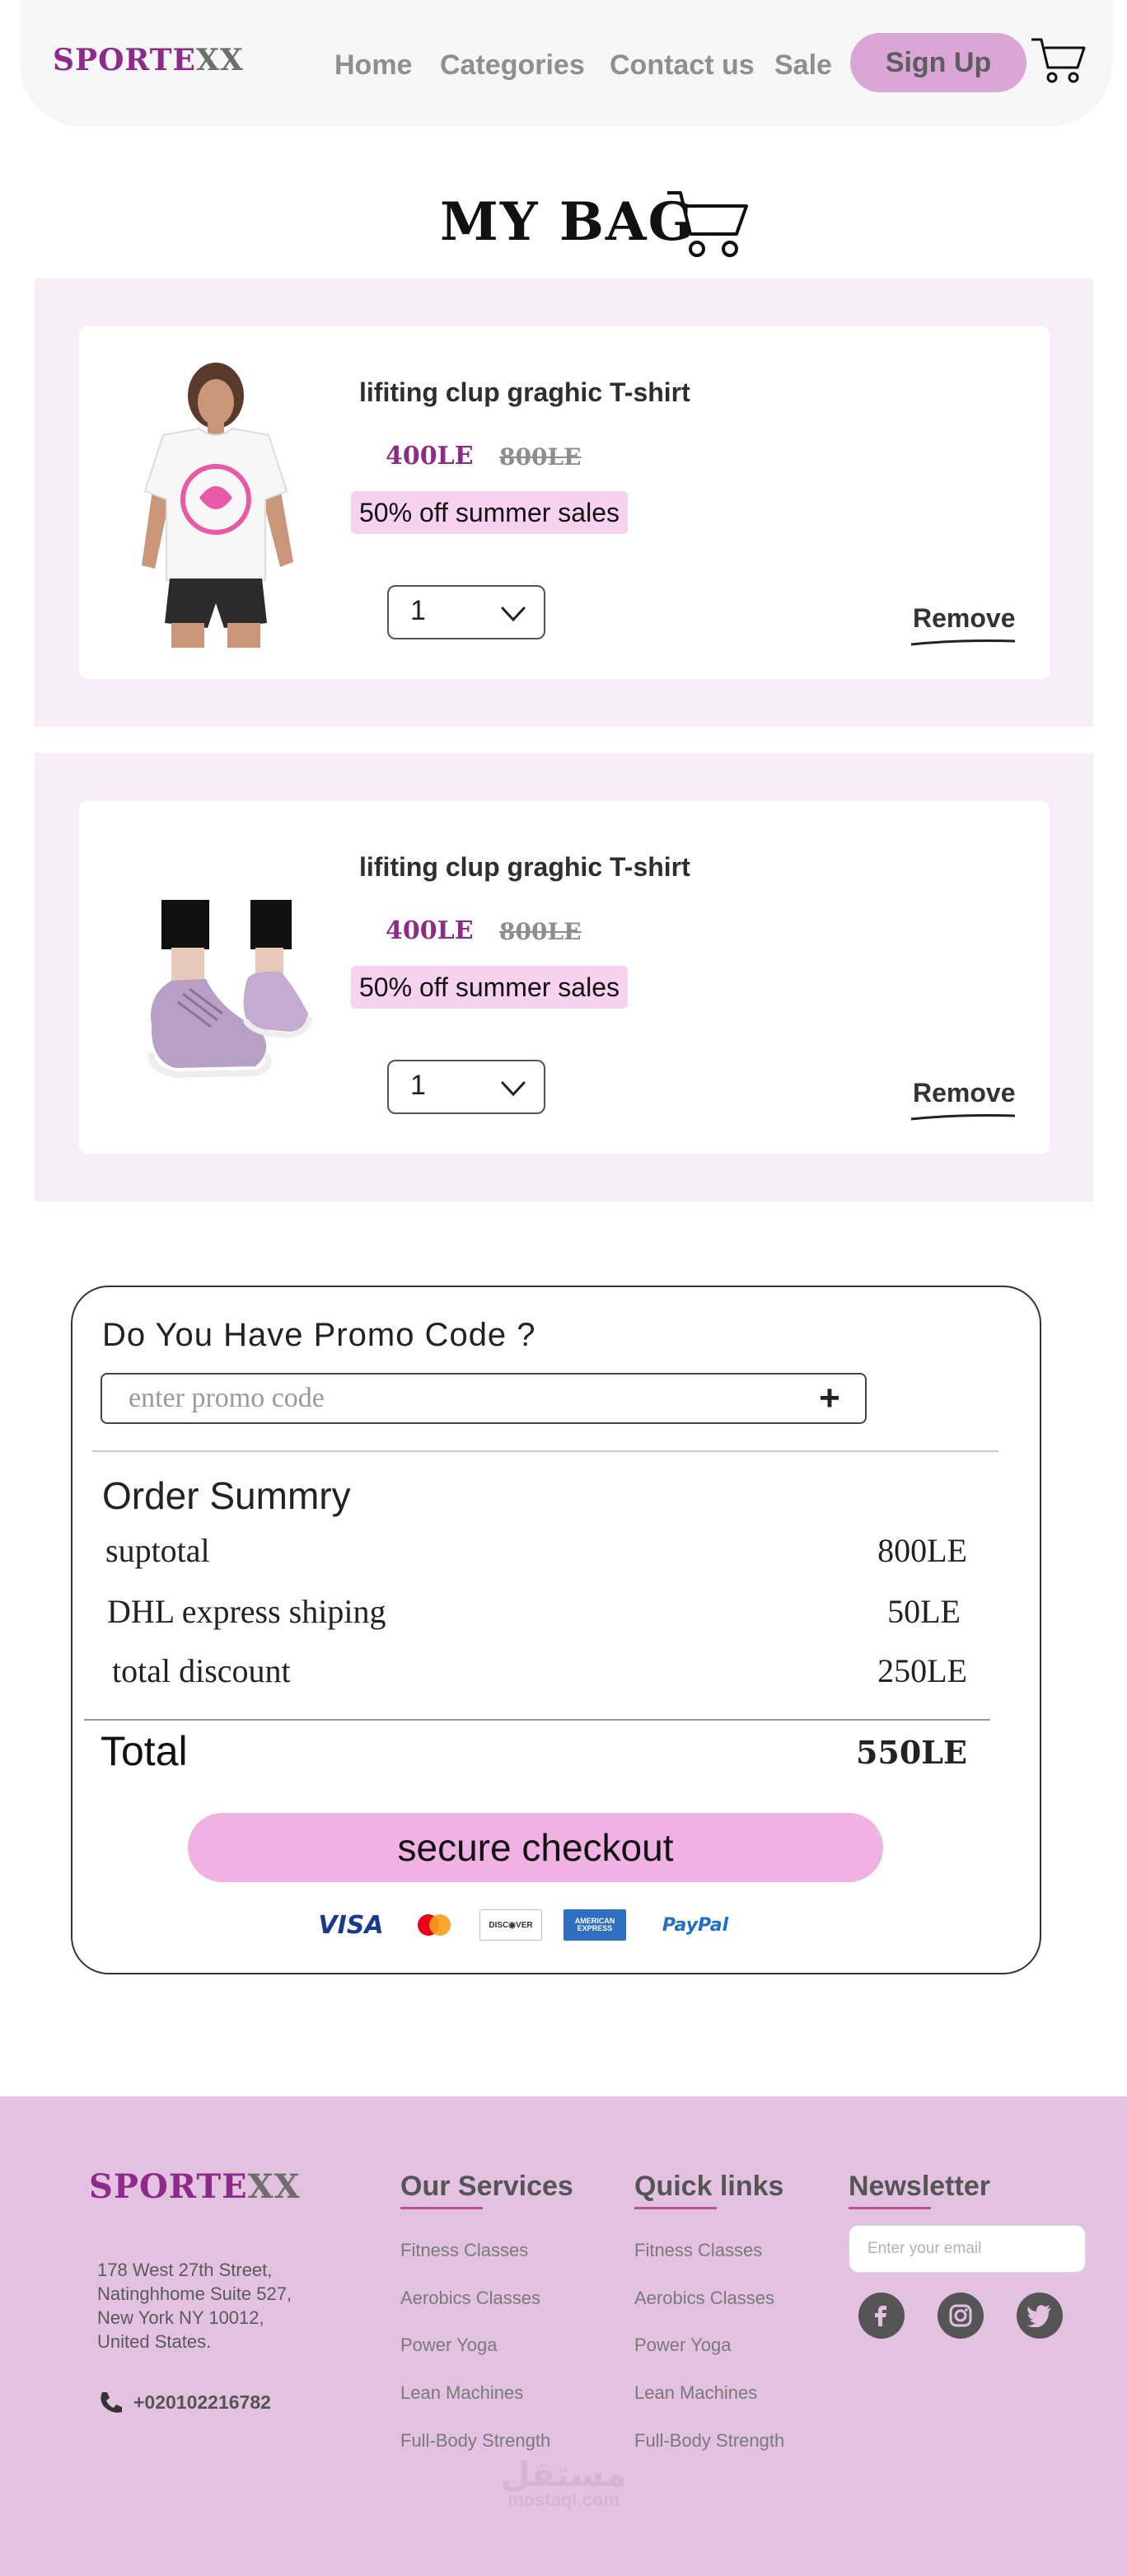  I want to click on discount-label: total discount, so click(202, 1670).